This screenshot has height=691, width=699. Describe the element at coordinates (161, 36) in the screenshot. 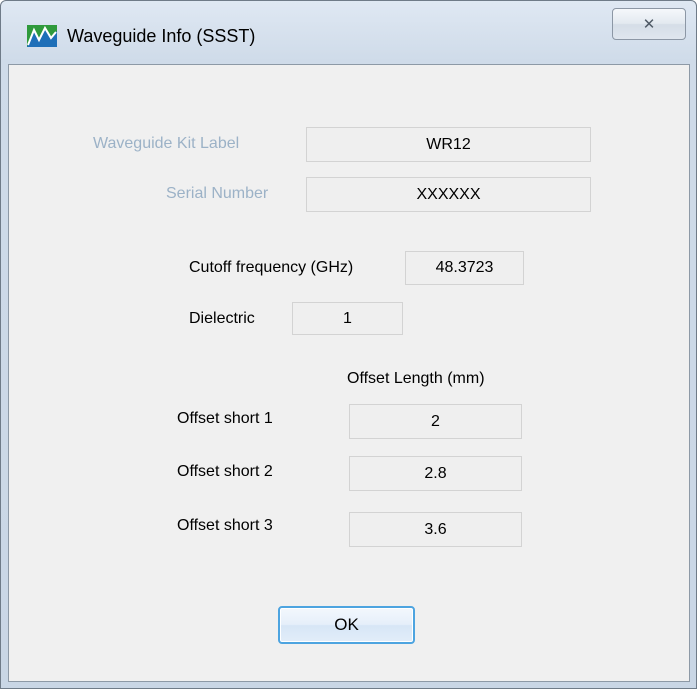

I see `window-title: Waveguide Info (SSST)` at that location.